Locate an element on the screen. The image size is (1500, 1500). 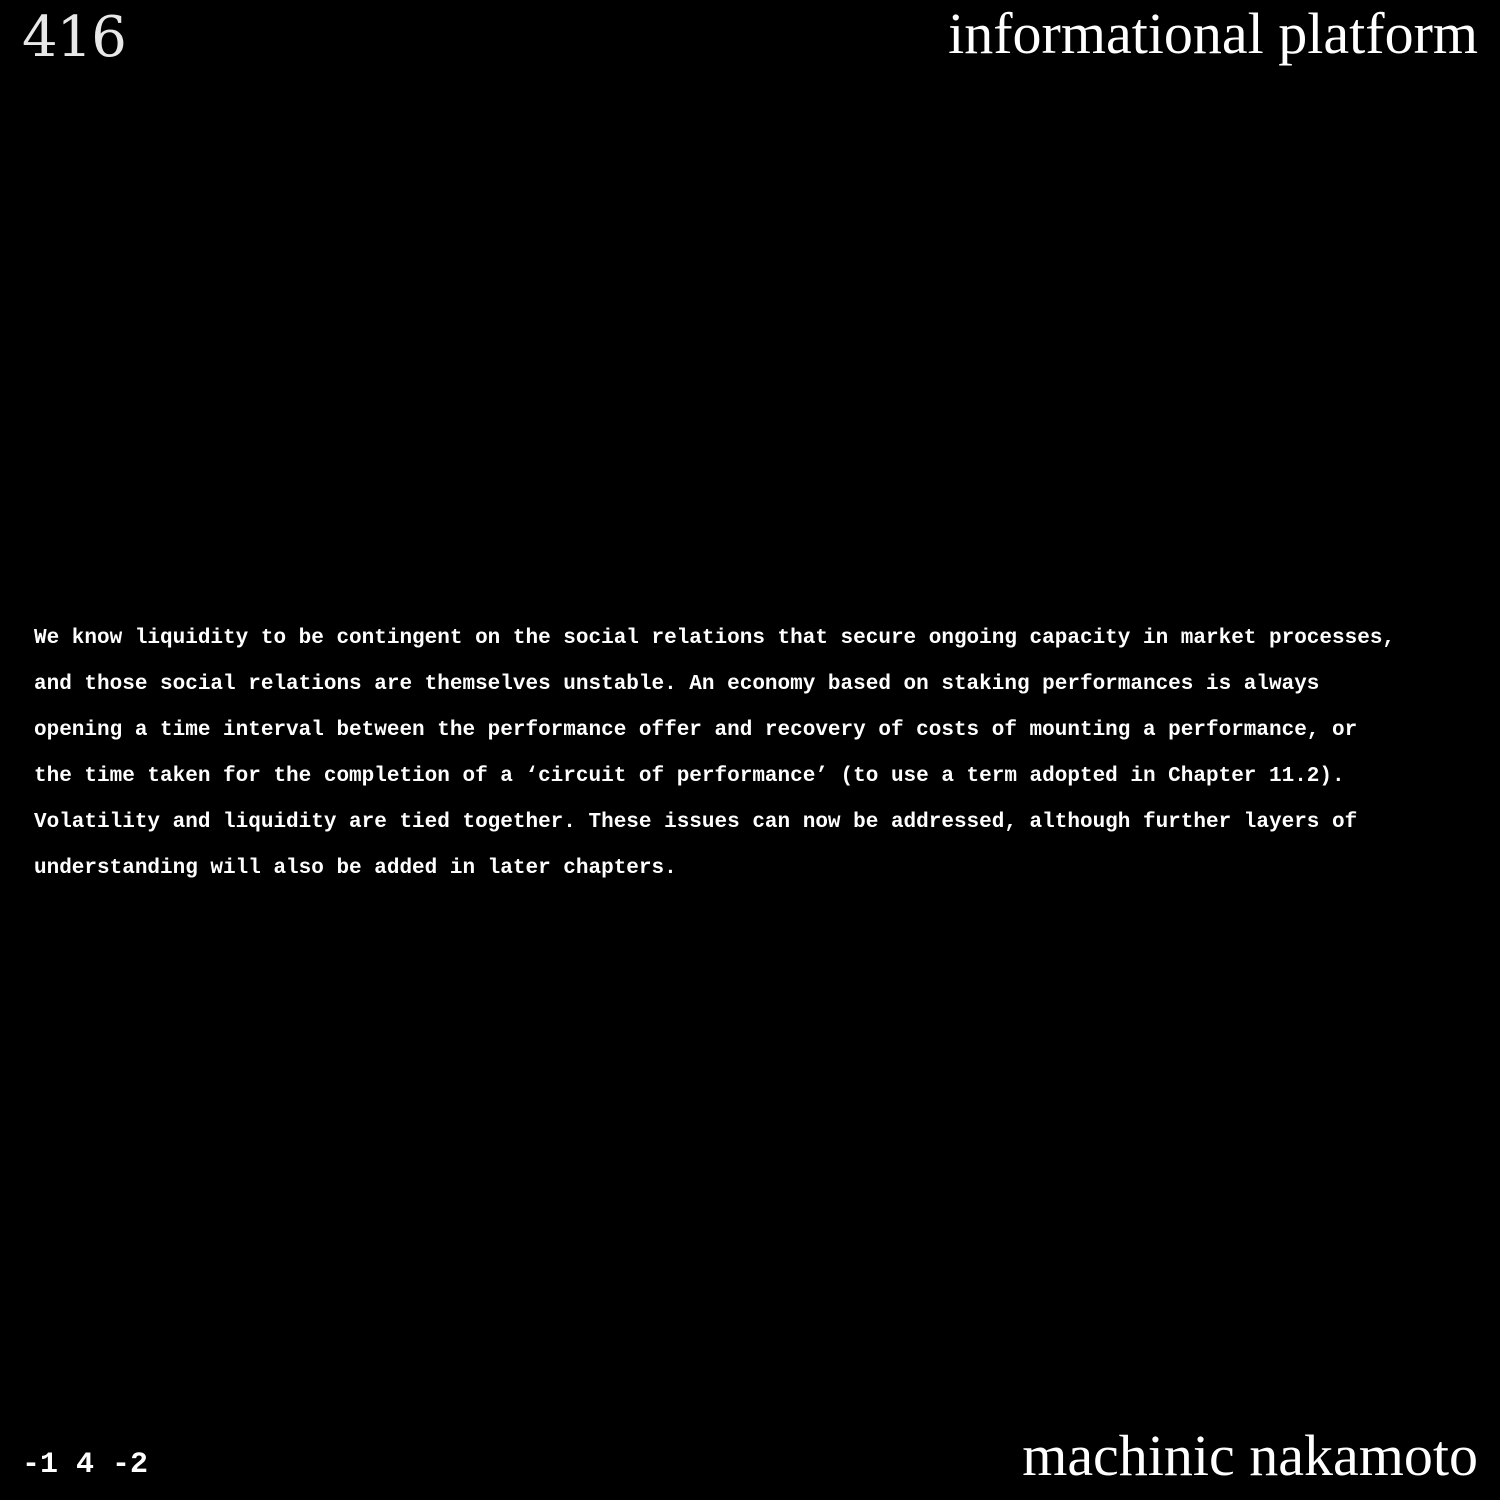
footer-author: machinic nakamoto is located at coordinates (1250, 1456).